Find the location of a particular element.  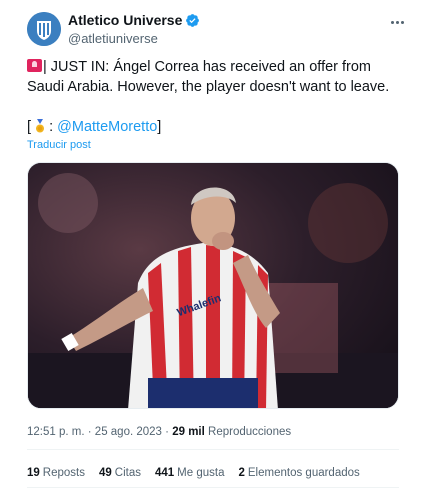

avatar is located at coordinates (44, 29).